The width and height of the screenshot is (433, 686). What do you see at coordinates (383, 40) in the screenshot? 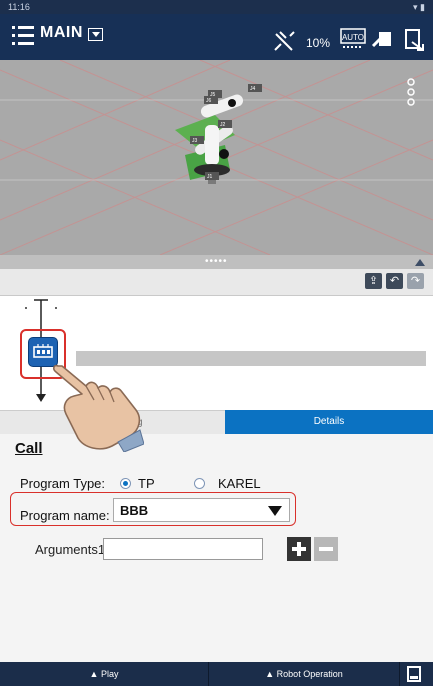
I see `teach-pendant-icon` at bounding box center [383, 40].